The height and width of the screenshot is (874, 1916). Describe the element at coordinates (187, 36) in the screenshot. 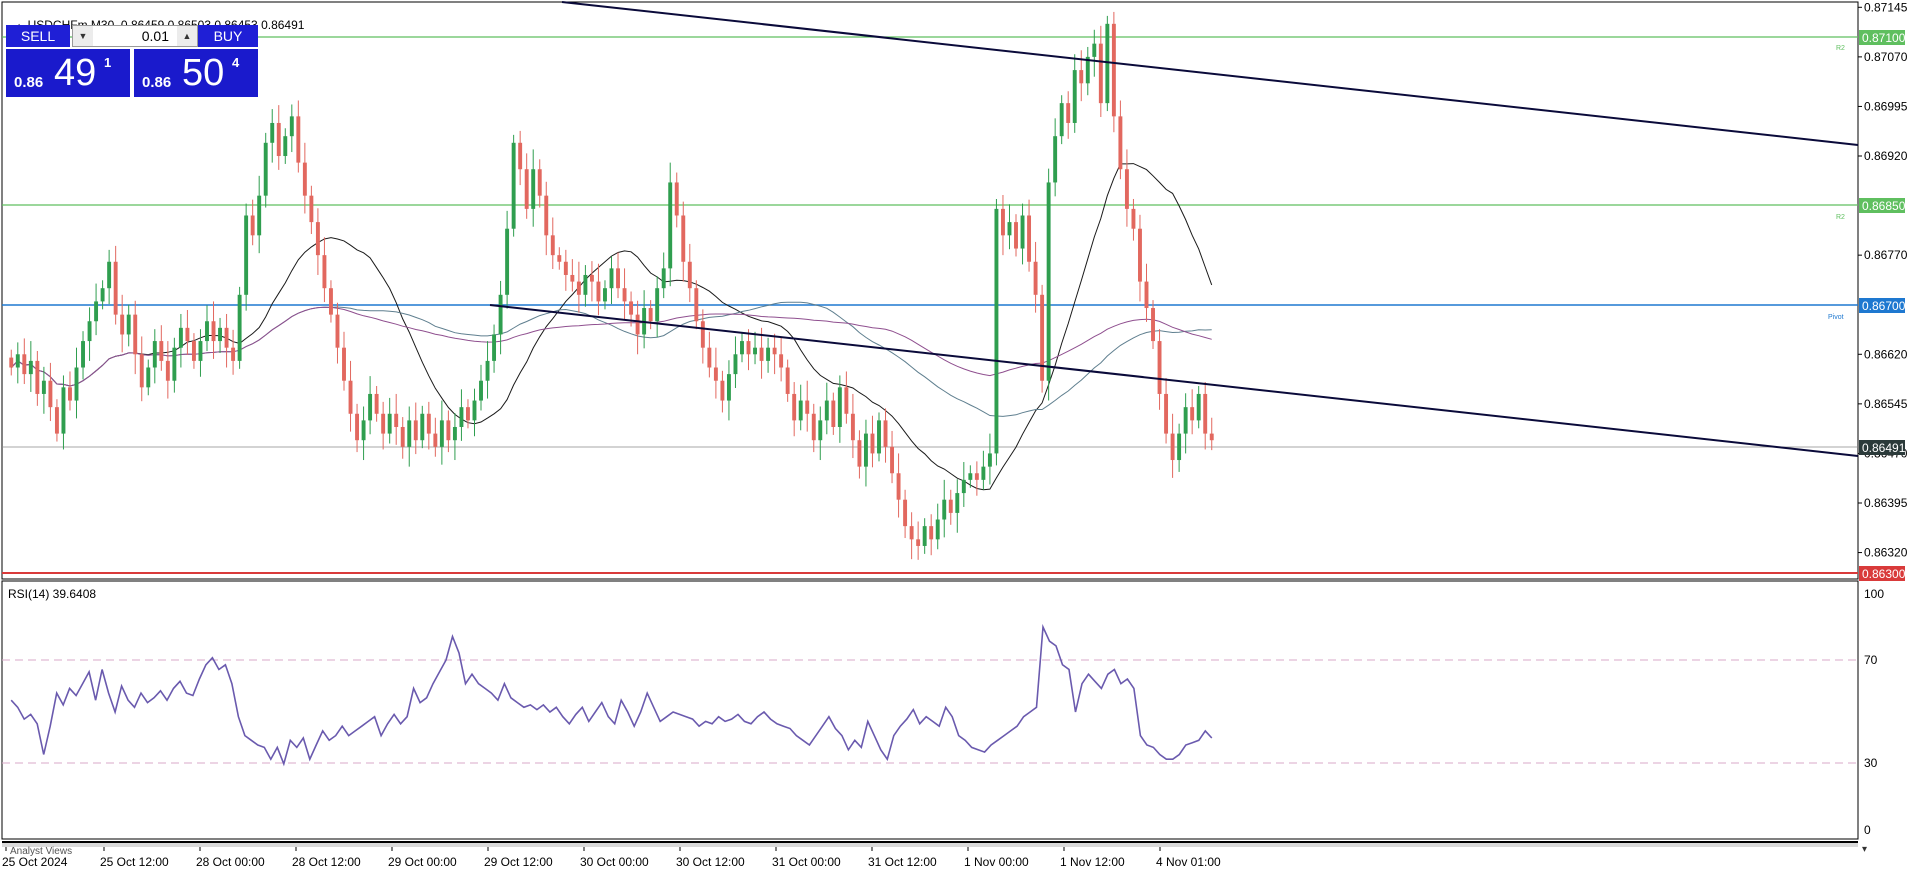

I see `volume-increase-icon: ▲` at that location.